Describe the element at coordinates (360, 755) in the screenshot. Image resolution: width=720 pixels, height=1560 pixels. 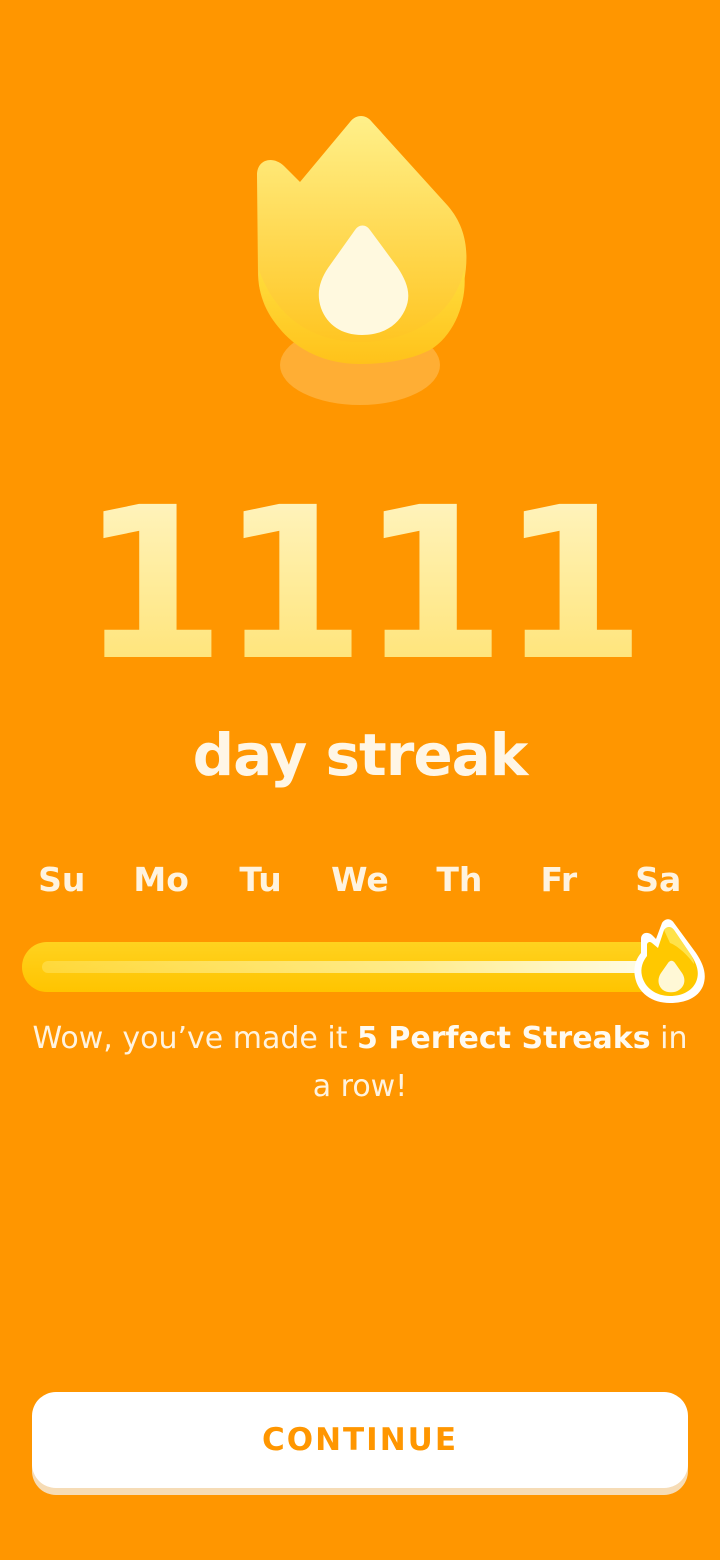
I see `streak-label: day streak` at that location.